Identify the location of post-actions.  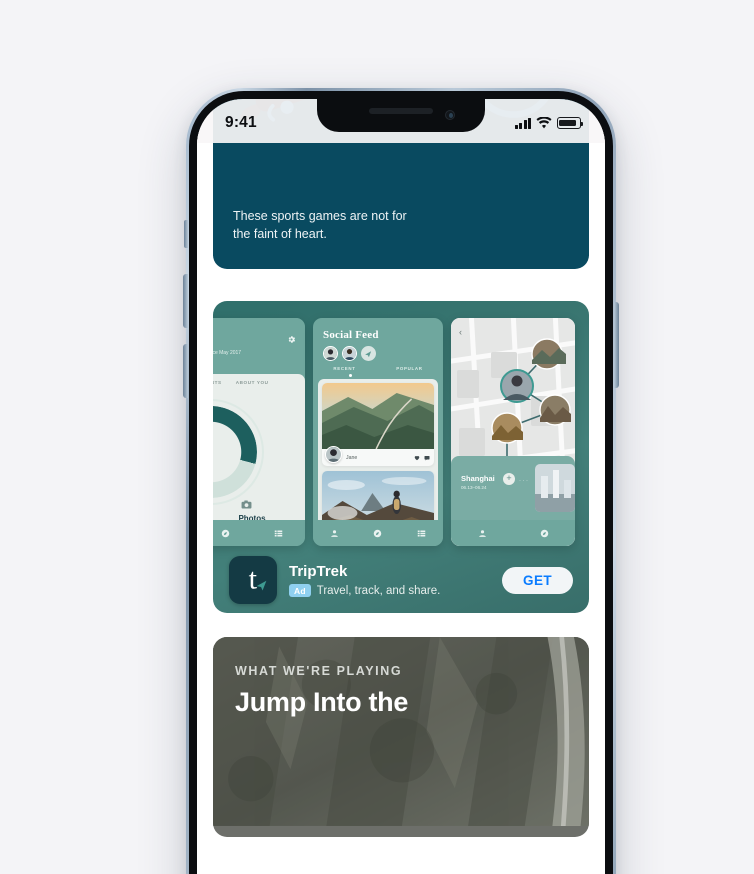
(422, 458).